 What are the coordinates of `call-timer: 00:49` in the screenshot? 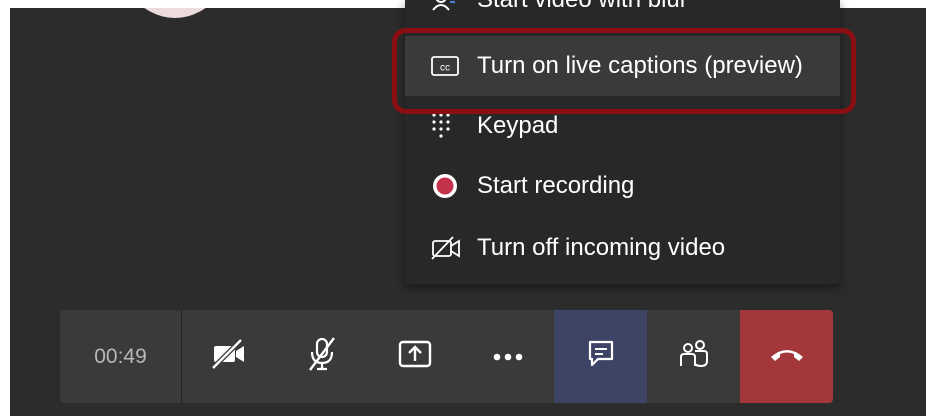 It's located at (121, 356).